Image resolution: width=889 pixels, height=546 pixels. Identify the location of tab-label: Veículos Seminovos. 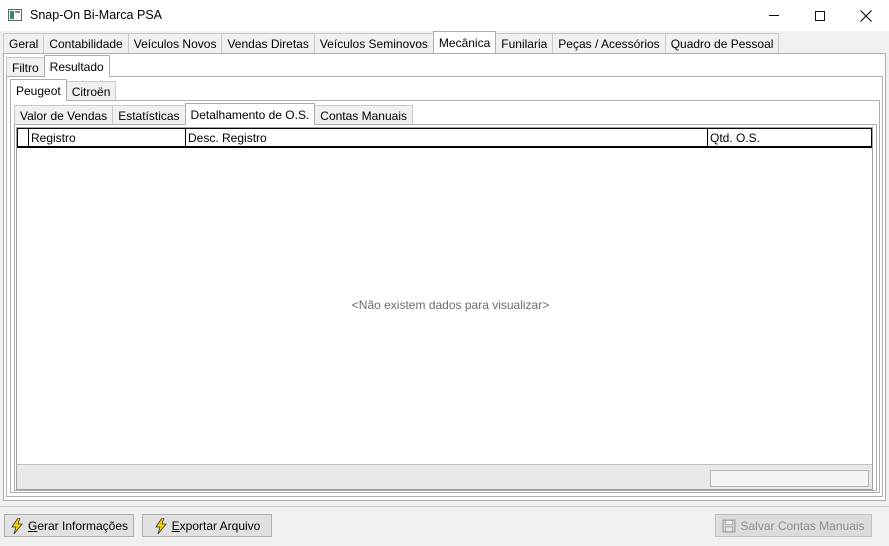
(373, 43).